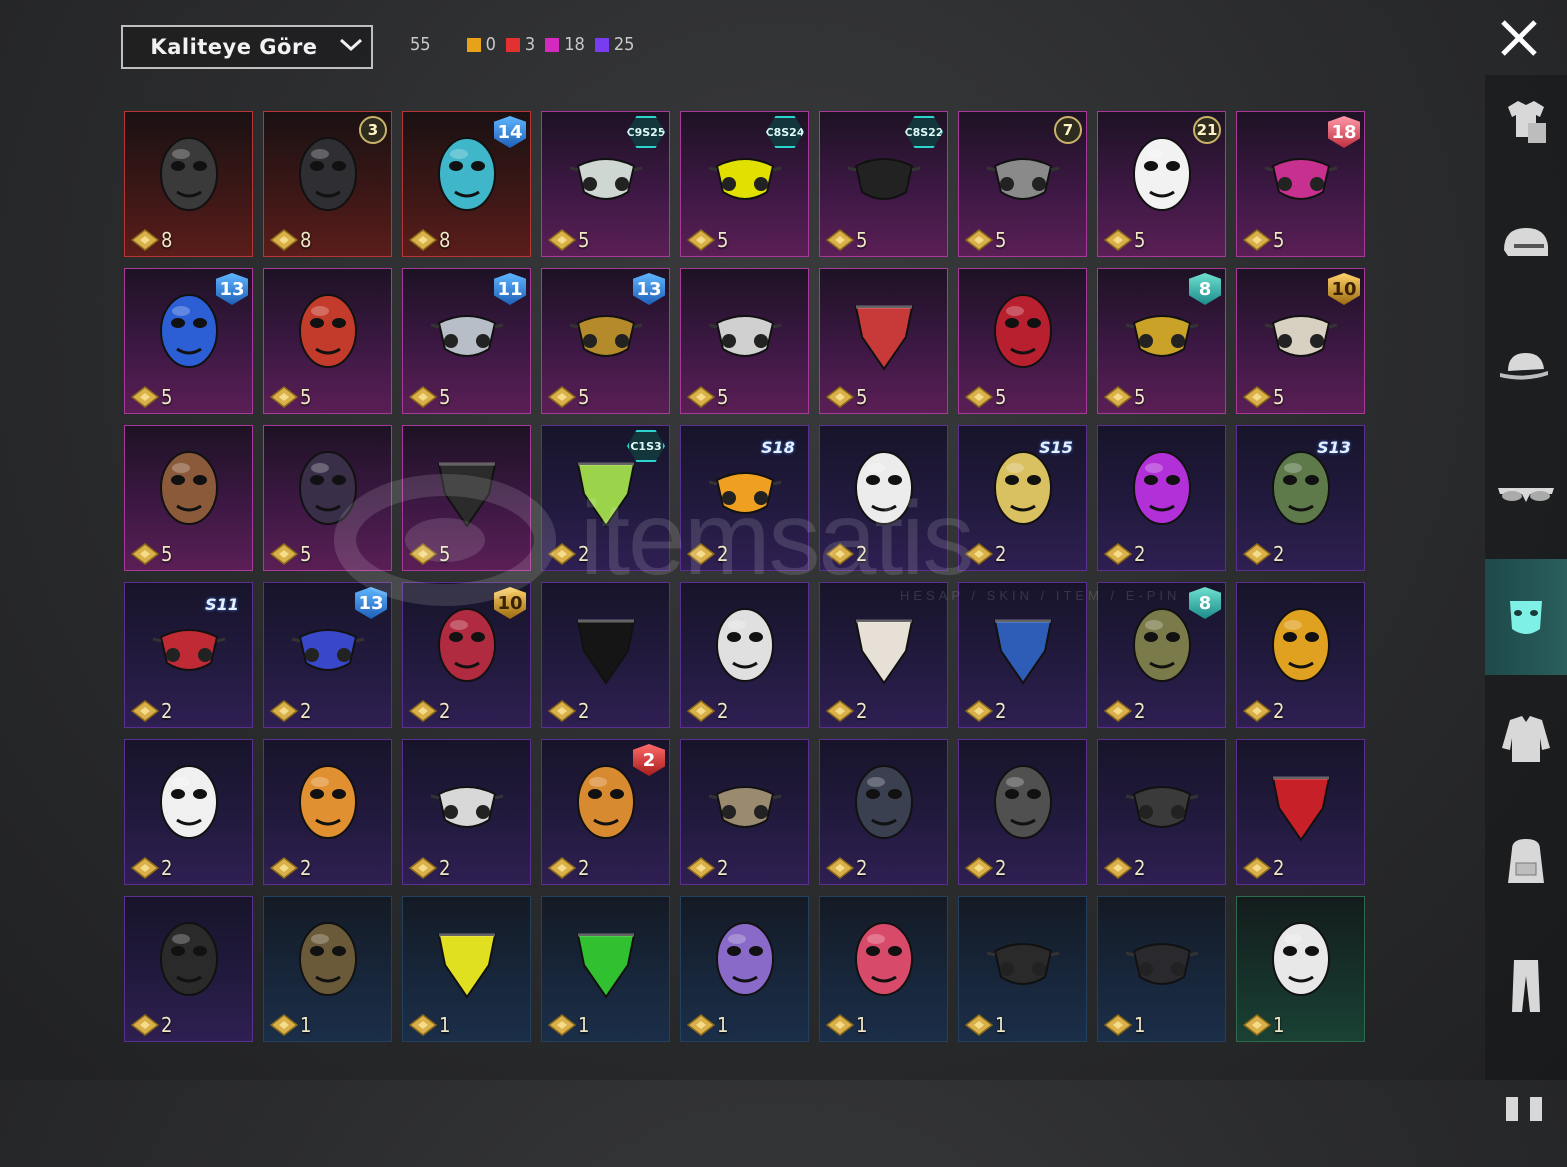 The image size is (1567, 1167). What do you see at coordinates (1161, 341) in the screenshot?
I see `inventory-item: 85` at bounding box center [1161, 341].